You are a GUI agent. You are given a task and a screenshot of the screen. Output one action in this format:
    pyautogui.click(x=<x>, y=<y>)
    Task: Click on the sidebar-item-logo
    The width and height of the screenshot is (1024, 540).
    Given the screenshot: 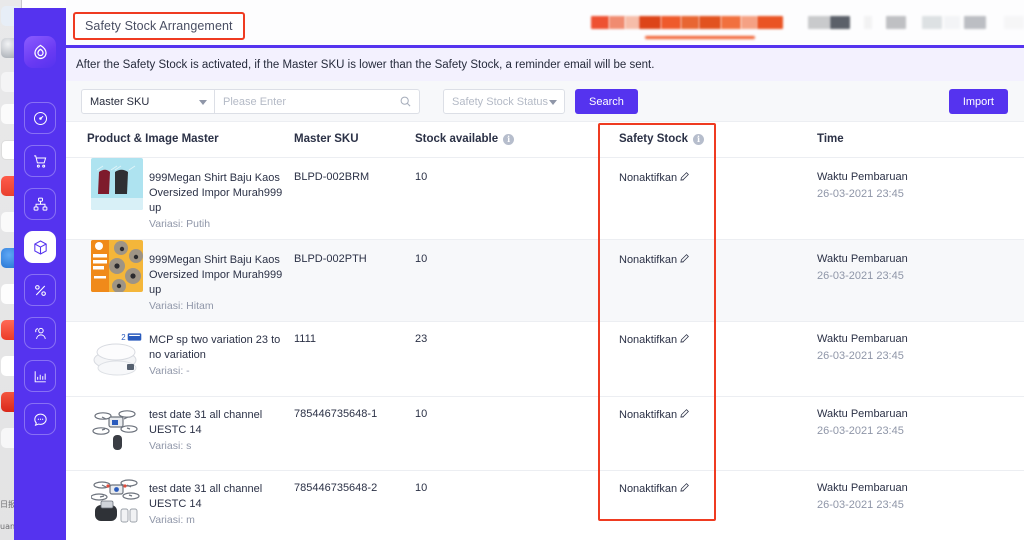 What is the action you would take?
    pyautogui.click(x=40, y=52)
    